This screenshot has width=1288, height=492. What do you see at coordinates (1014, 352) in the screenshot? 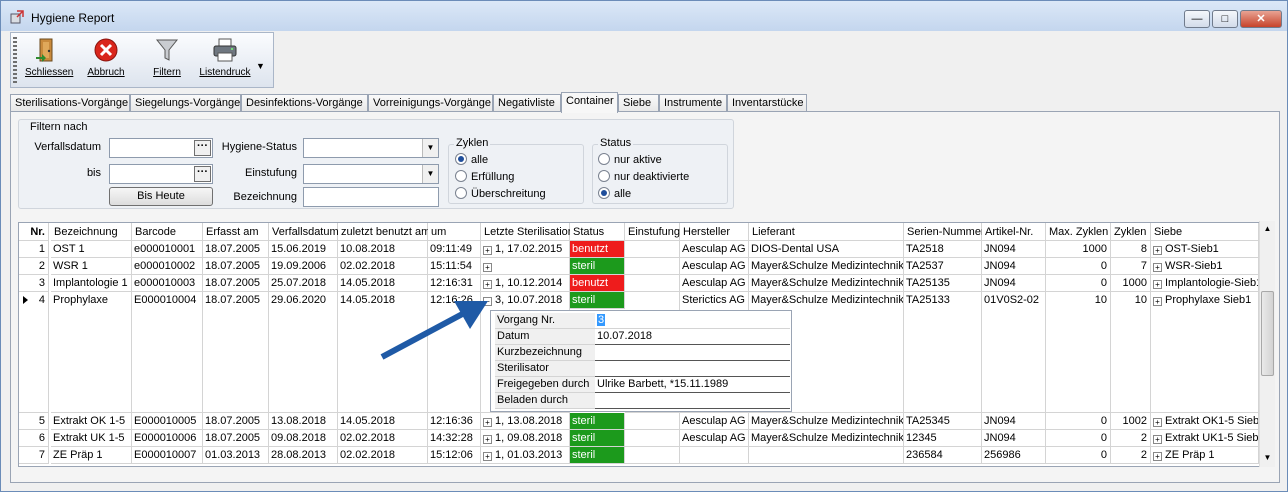
I see `cell-artikel: 01V0S2-02` at bounding box center [1014, 352].